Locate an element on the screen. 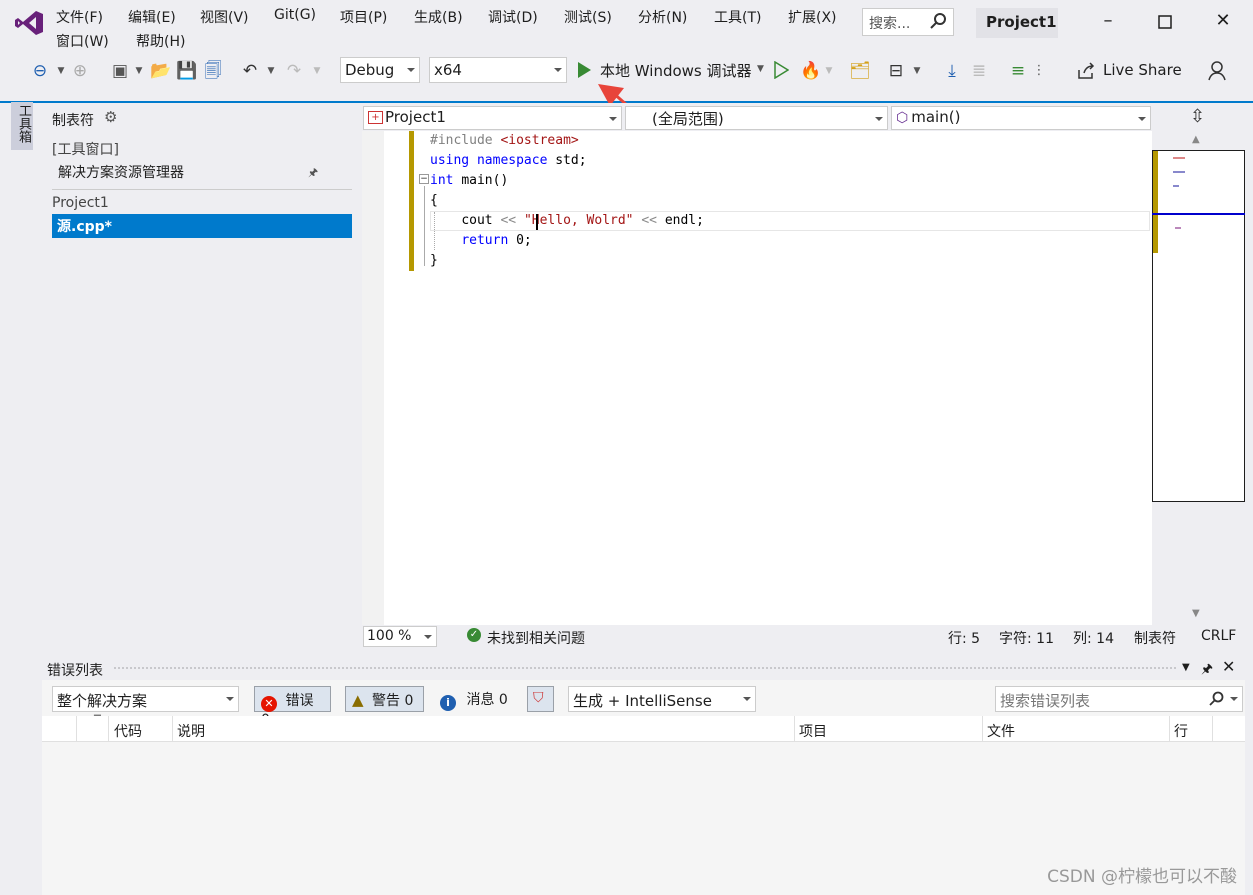 This screenshot has height=895, width=1253. messages-filter-button: i 消息 0 is located at coordinates (476, 699).